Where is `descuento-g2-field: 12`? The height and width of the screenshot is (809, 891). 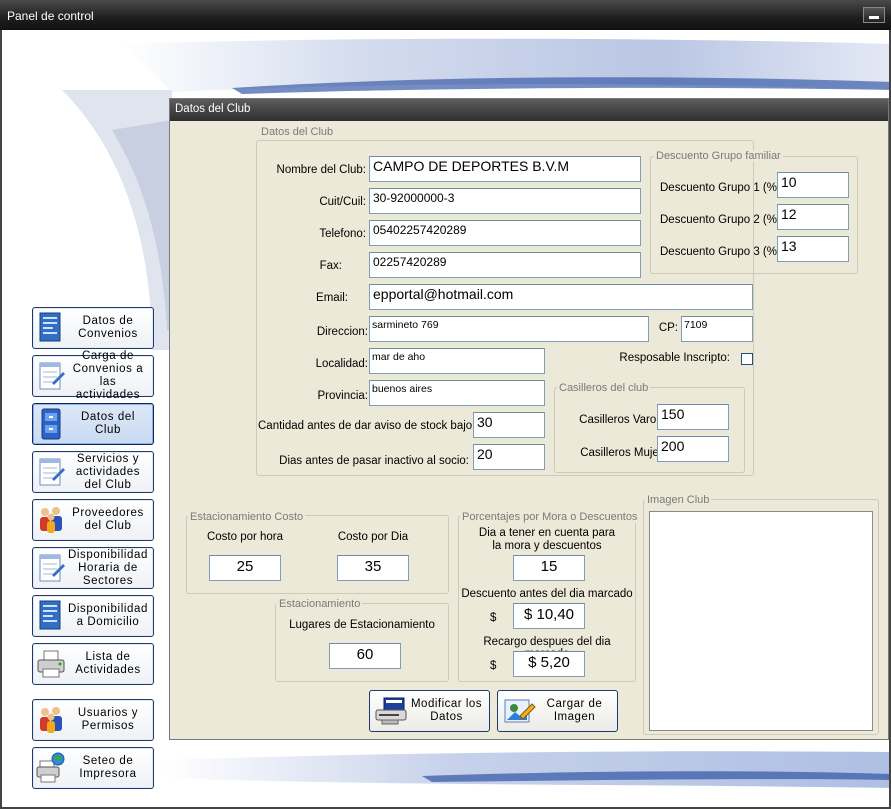 descuento-g2-field: 12 is located at coordinates (813, 217).